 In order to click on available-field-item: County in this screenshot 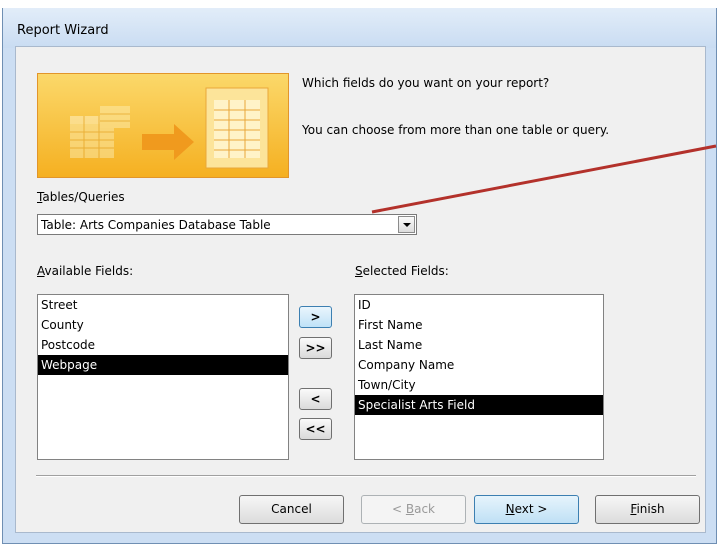, I will do `click(163, 325)`.